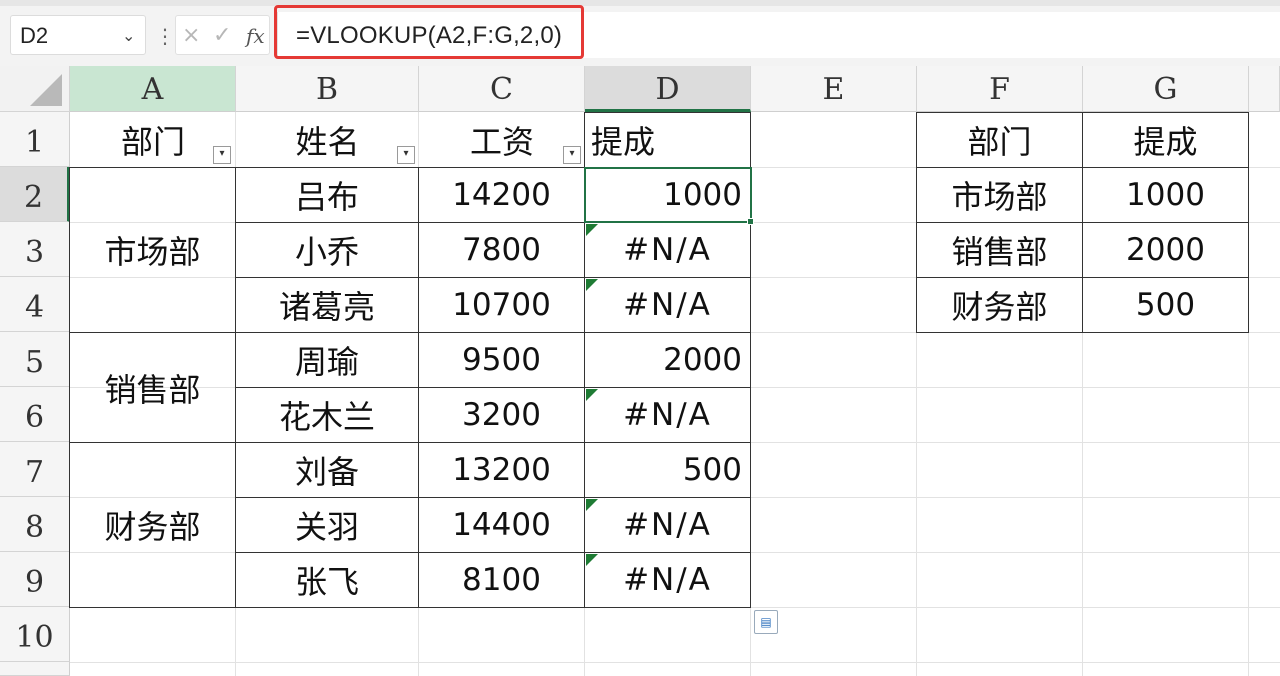  I want to click on dept-cell-finance: 财务部, so click(152, 525).